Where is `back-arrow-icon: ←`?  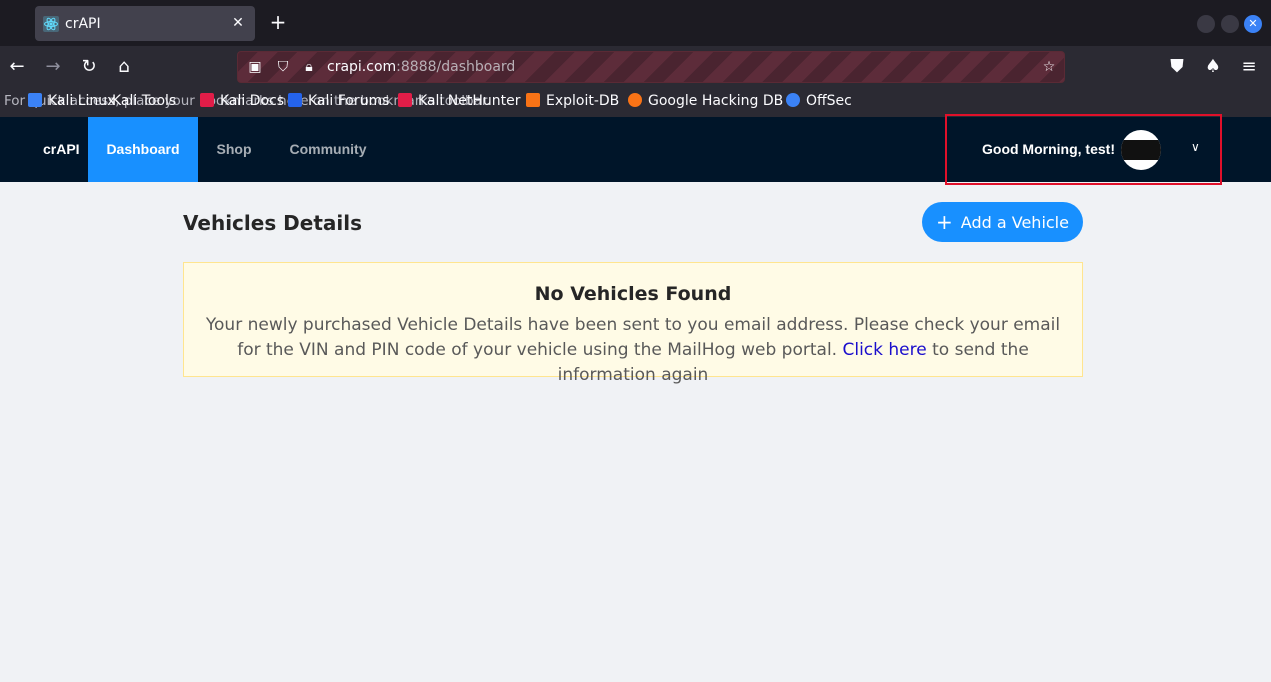 back-arrow-icon: ← is located at coordinates (17, 67).